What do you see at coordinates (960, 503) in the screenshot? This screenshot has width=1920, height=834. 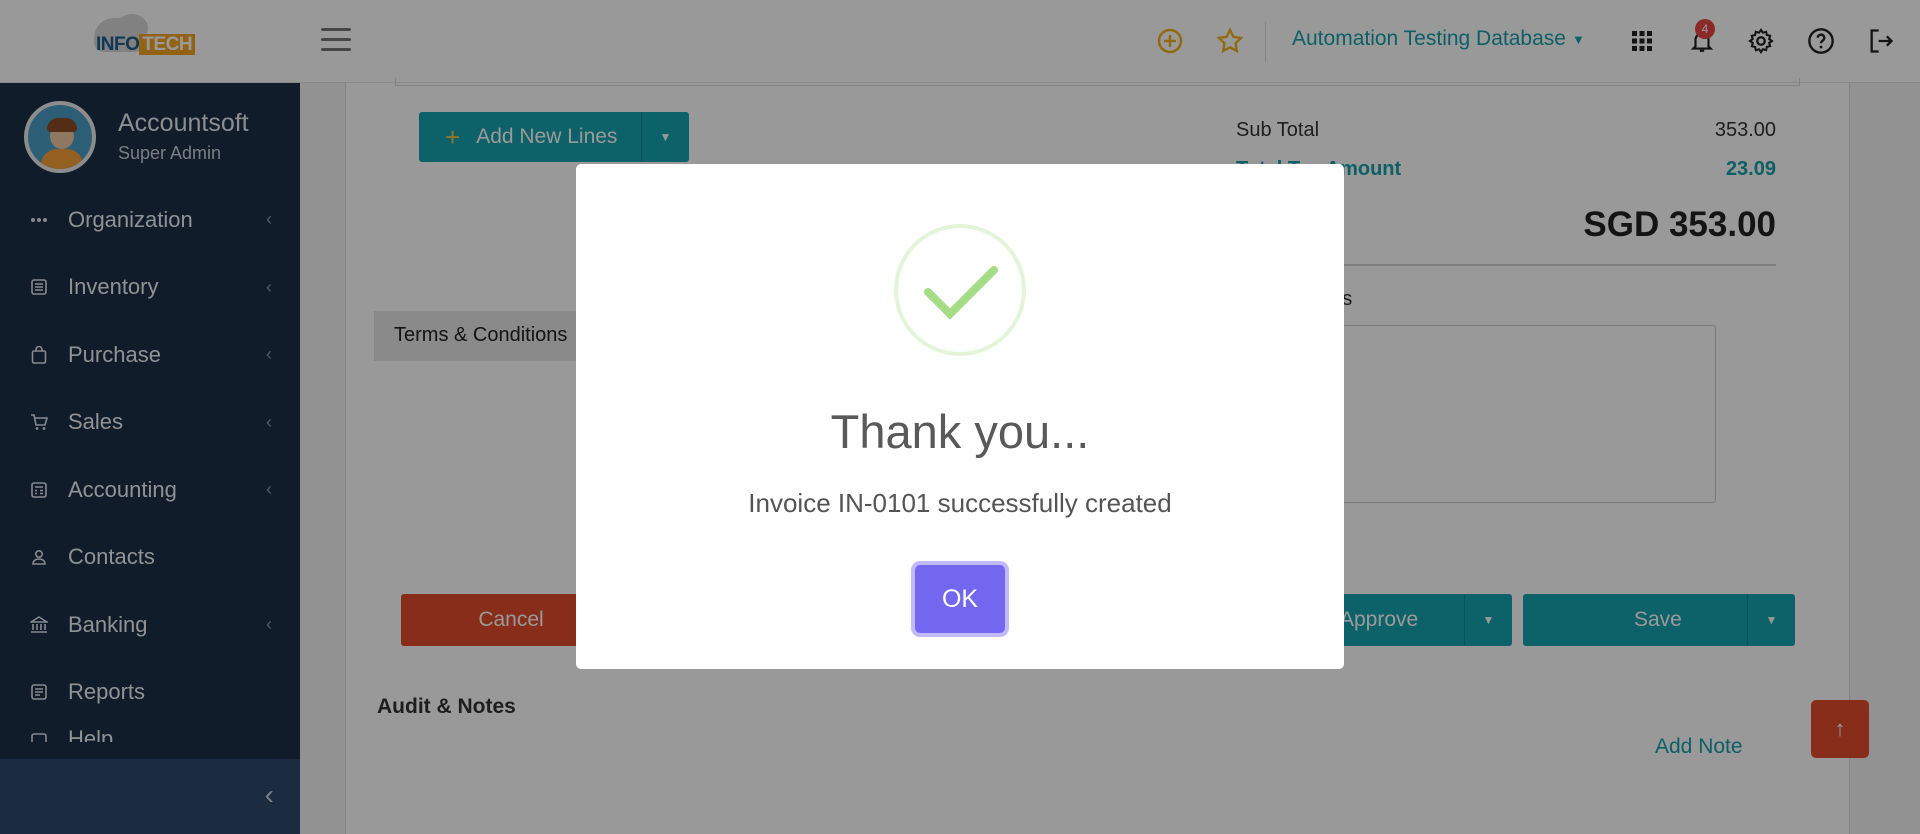 I see `dialog-message: Invoice IN-0101 successfully created` at bounding box center [960, 503].